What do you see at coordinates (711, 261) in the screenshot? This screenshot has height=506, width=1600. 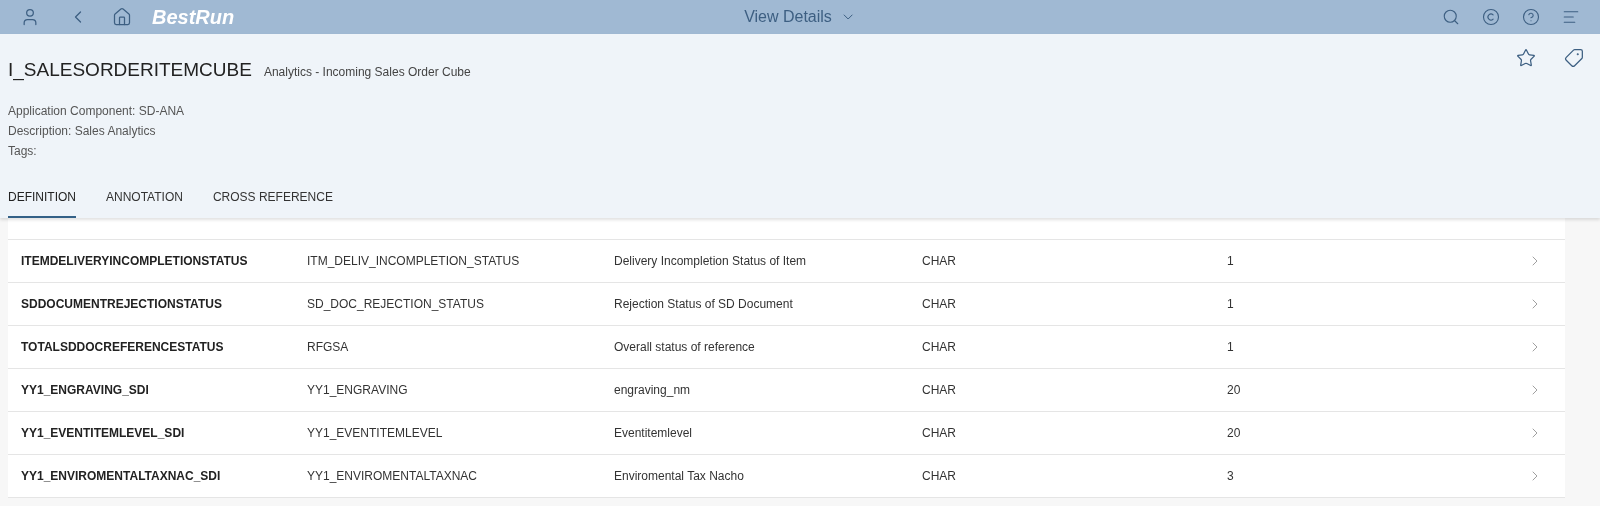 I see `table-cell-text: Delivery Incompletion Status of Item` at bounding box center [711, 261].